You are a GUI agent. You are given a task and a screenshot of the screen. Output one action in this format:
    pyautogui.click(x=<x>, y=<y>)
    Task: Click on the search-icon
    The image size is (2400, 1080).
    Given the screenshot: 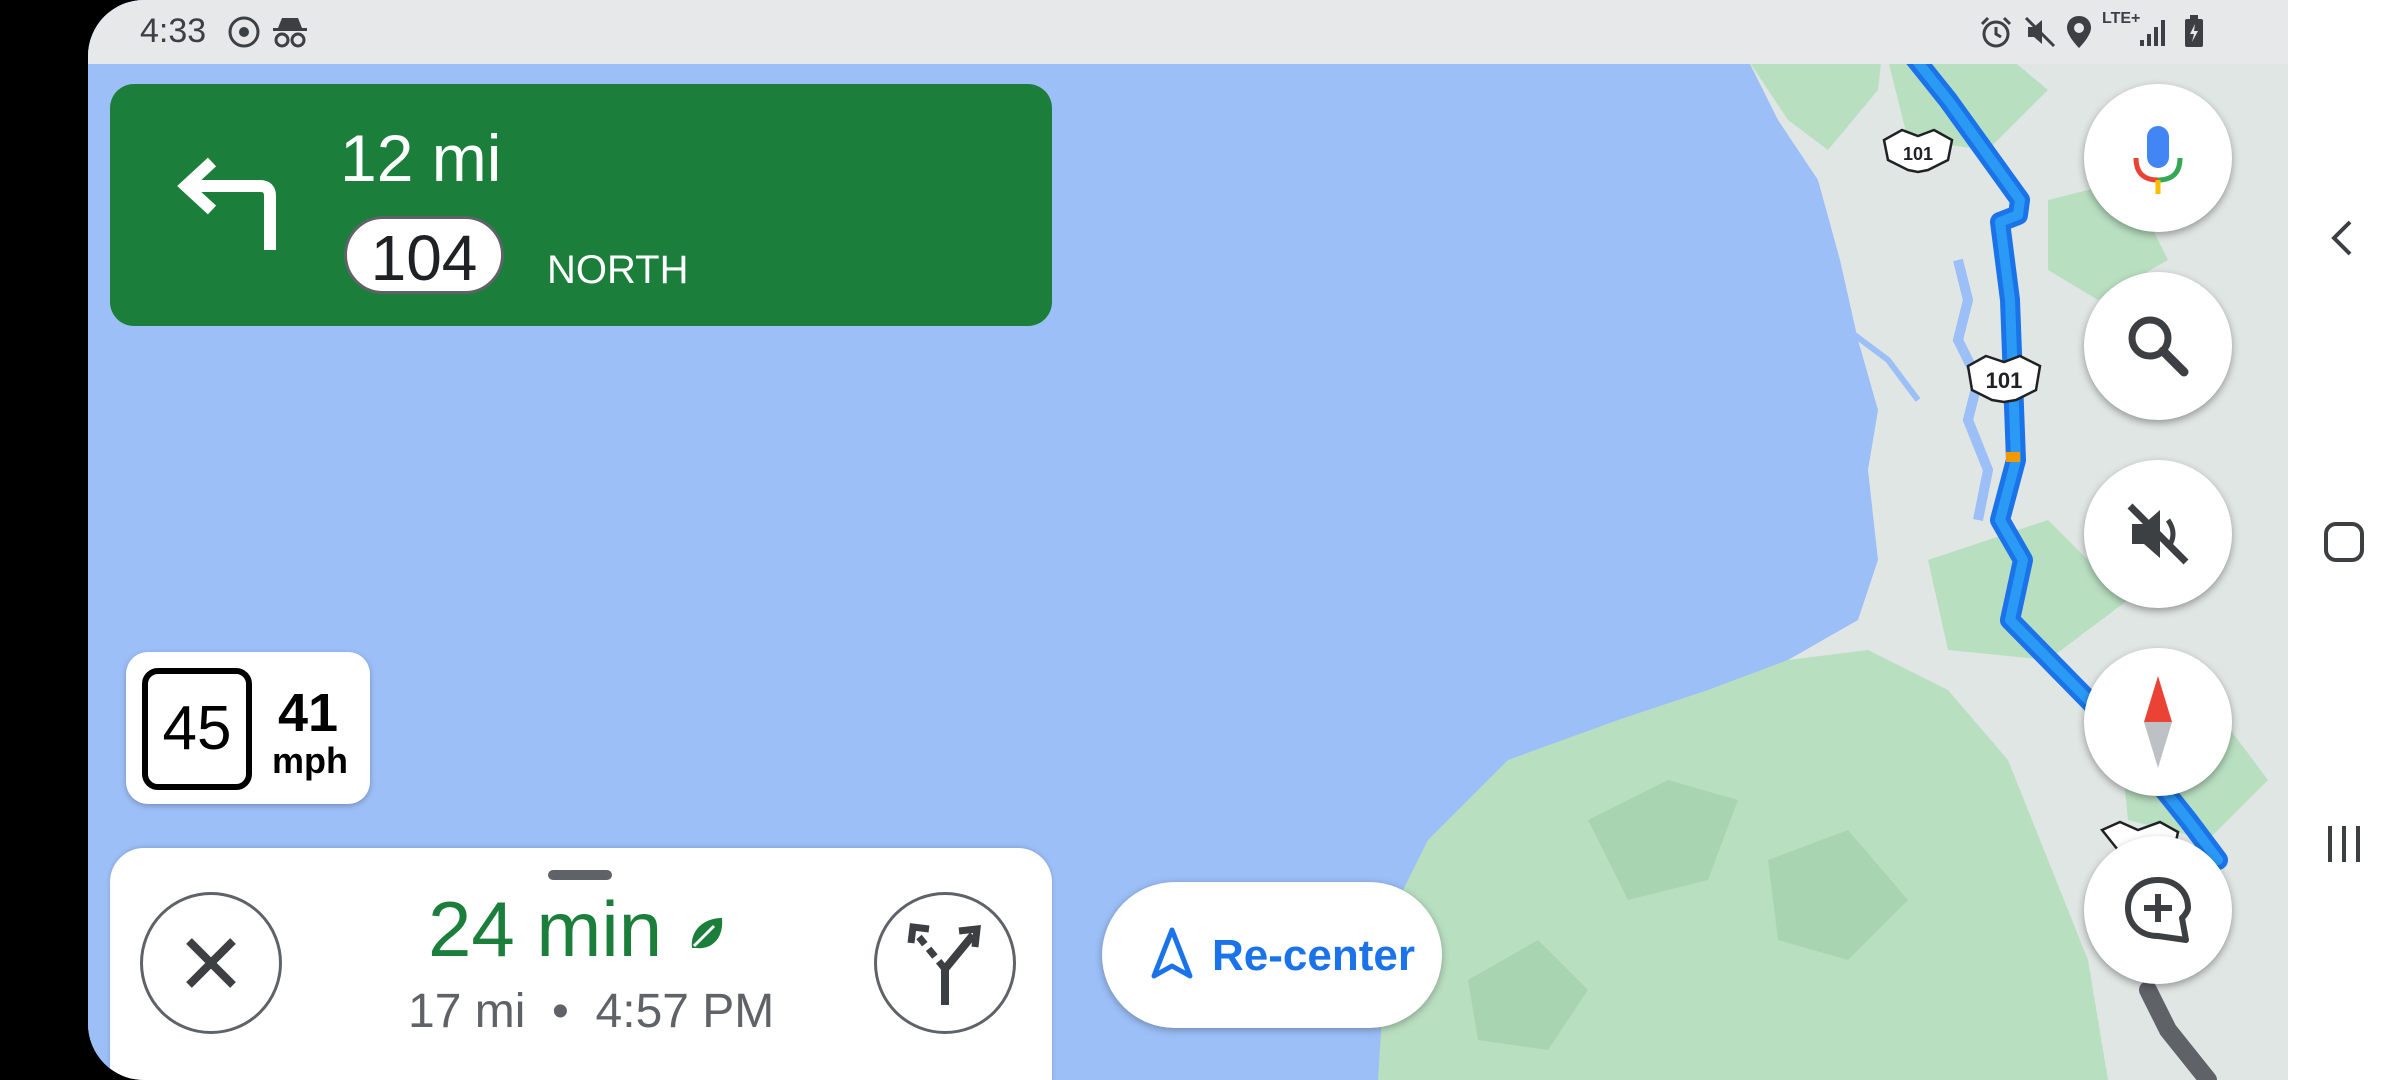 What is the action you would take?
    pyautogui.click(x=2158, y=346)
    